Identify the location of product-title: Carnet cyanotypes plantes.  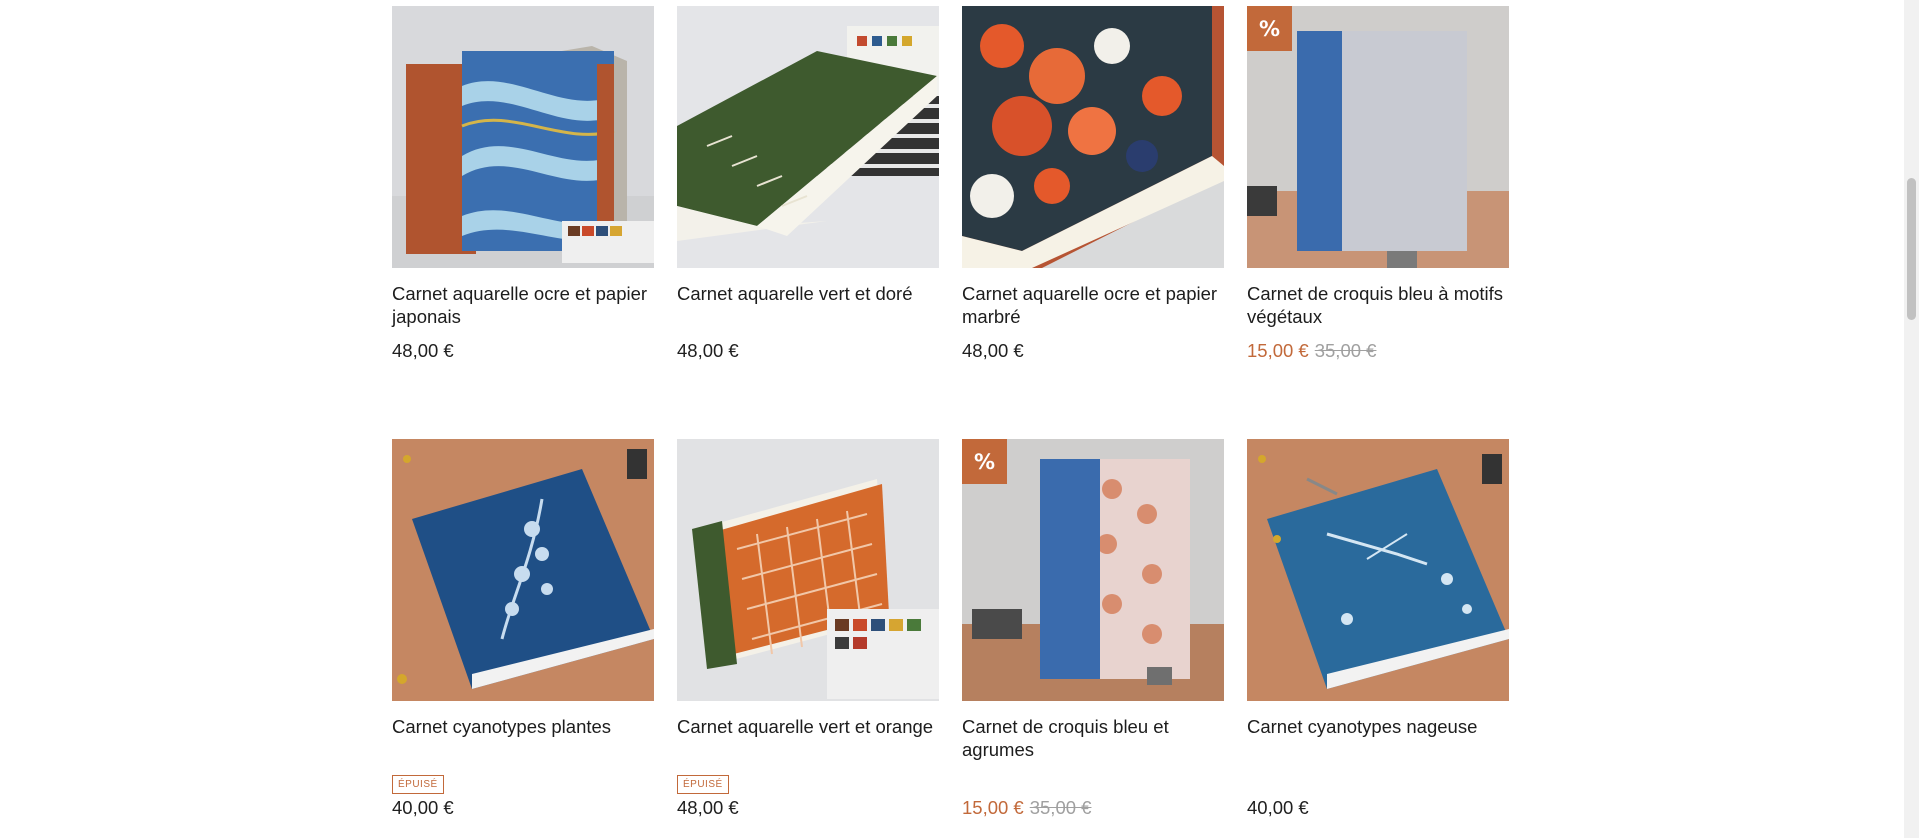
(523, 738).